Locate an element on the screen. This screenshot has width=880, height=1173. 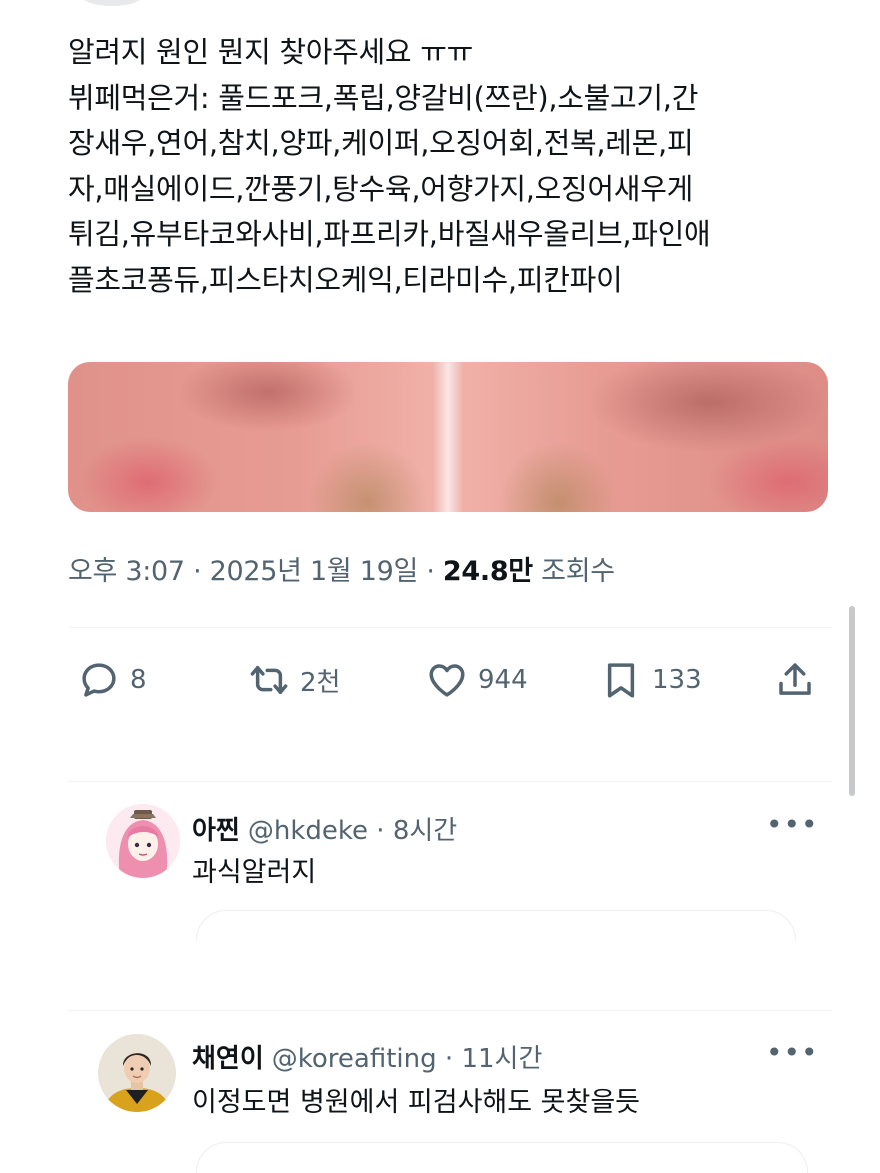
scrollbar is located at coordinates (852, 701).